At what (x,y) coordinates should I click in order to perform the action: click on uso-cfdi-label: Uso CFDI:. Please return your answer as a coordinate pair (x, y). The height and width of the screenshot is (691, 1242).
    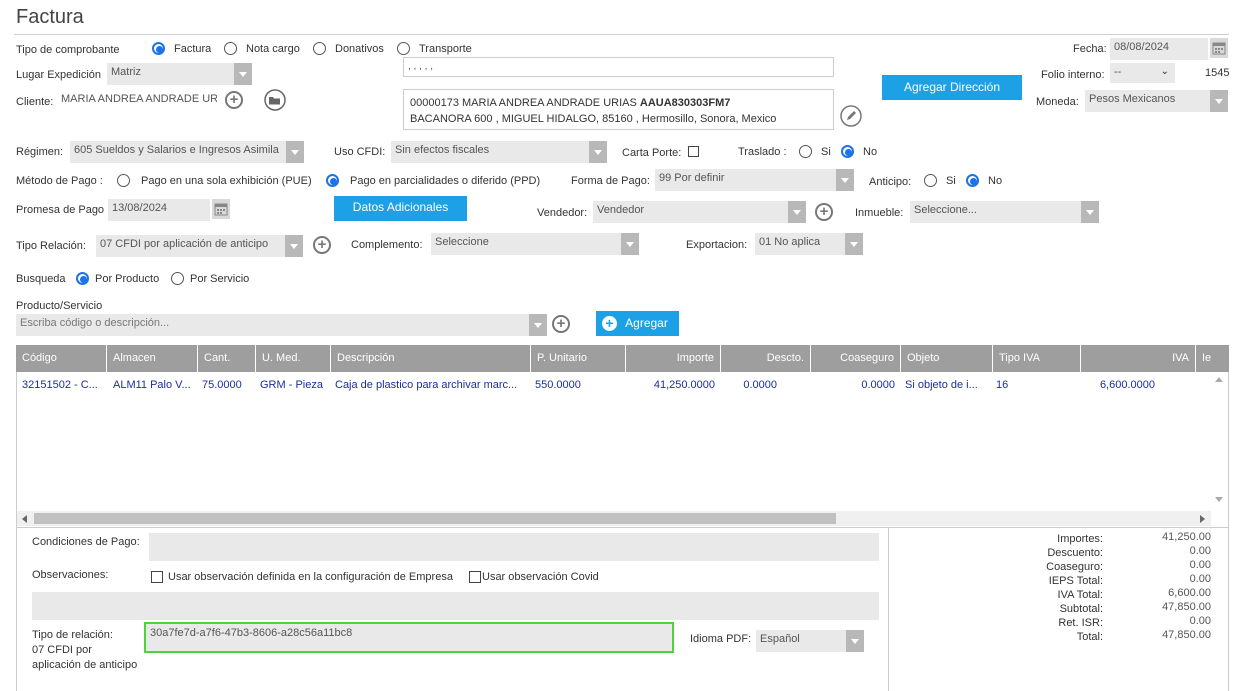
    Looking at the image, I should click on (360, 152).